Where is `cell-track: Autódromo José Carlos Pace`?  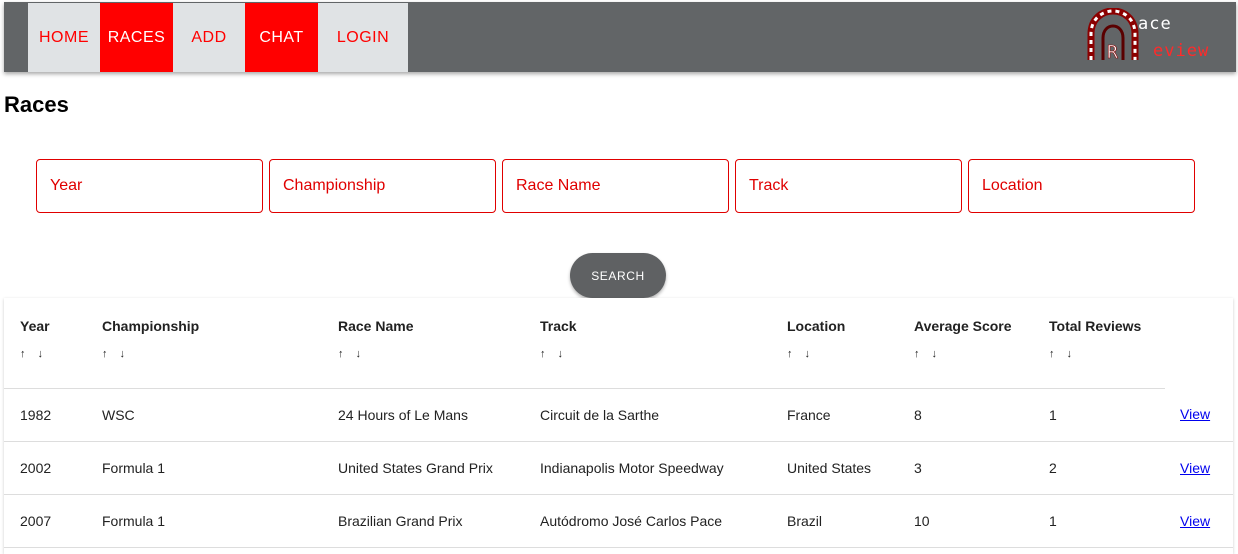
cell-track: Autódromo José Carlos Pace is located at coordinates (631, 521).